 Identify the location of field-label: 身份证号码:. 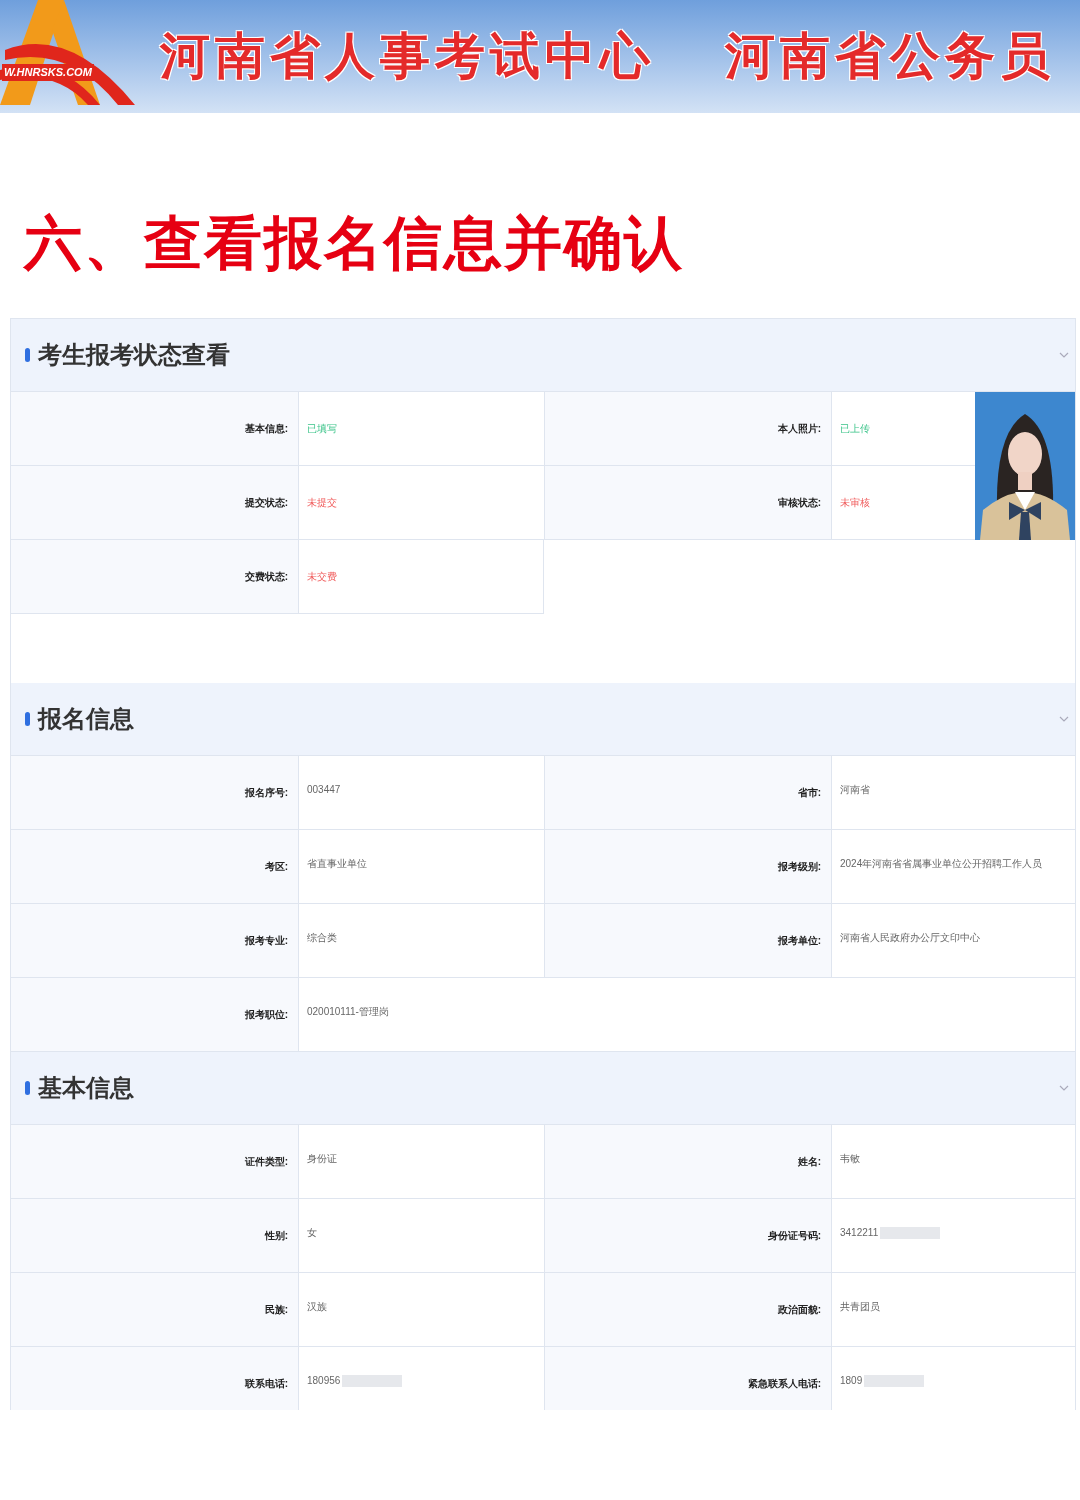
(794, 1236).